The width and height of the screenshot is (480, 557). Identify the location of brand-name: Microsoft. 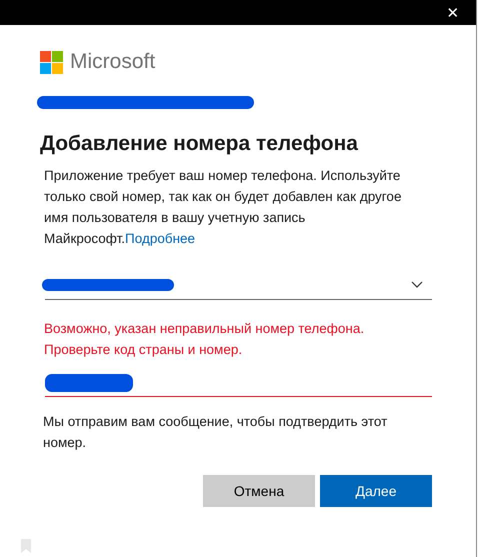
(113, 62).